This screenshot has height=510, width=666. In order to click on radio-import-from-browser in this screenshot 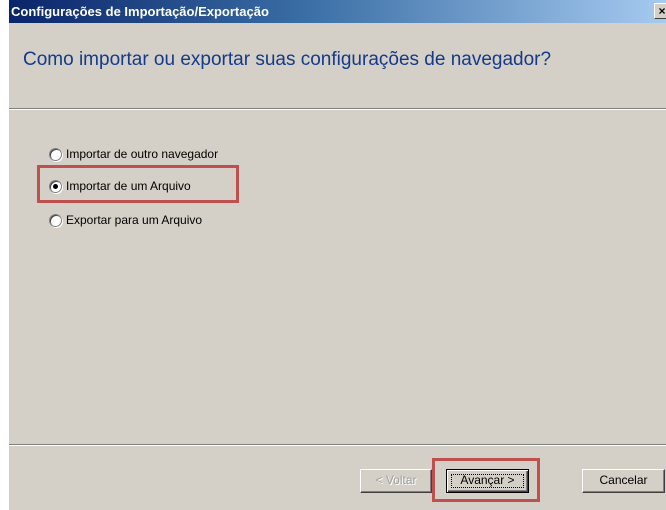, I will do `click(55, 154)`.